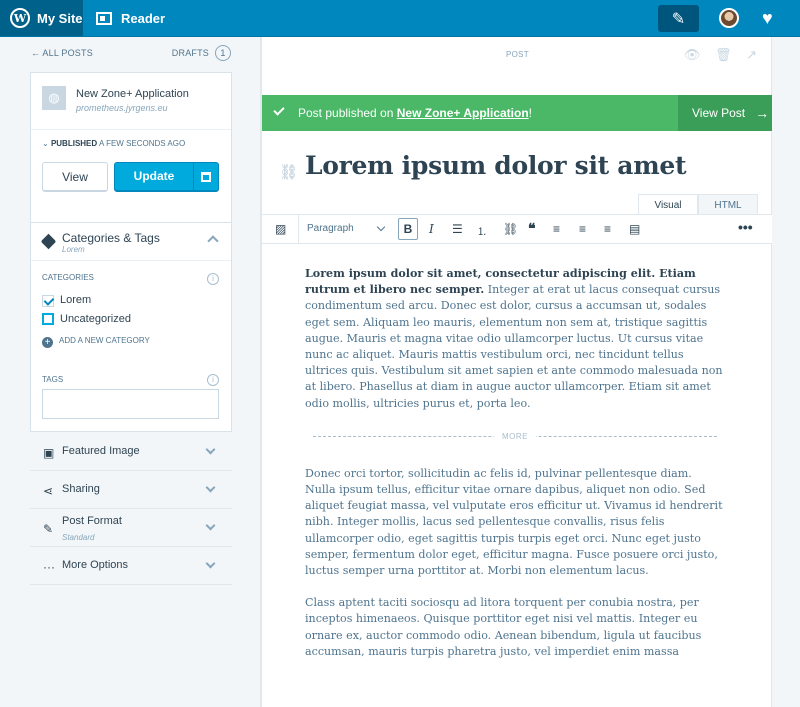  What do you see at coordinates (131, 566) in the screenshot?
I see `more-options-section: ··· More Options` at bounding box center [131, 566].